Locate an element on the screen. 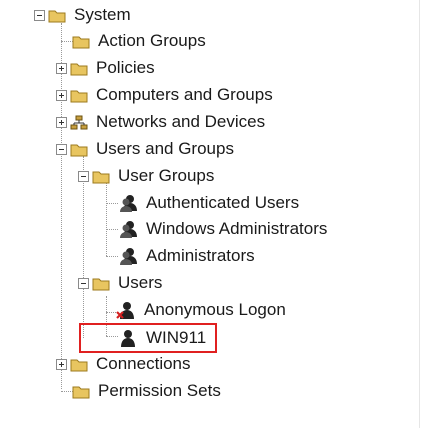 Image resolution: width=422 pixels, height=428 pixels. tree-node-computers-and-groups: Computers and Groups is located at coordinates (164, 95).